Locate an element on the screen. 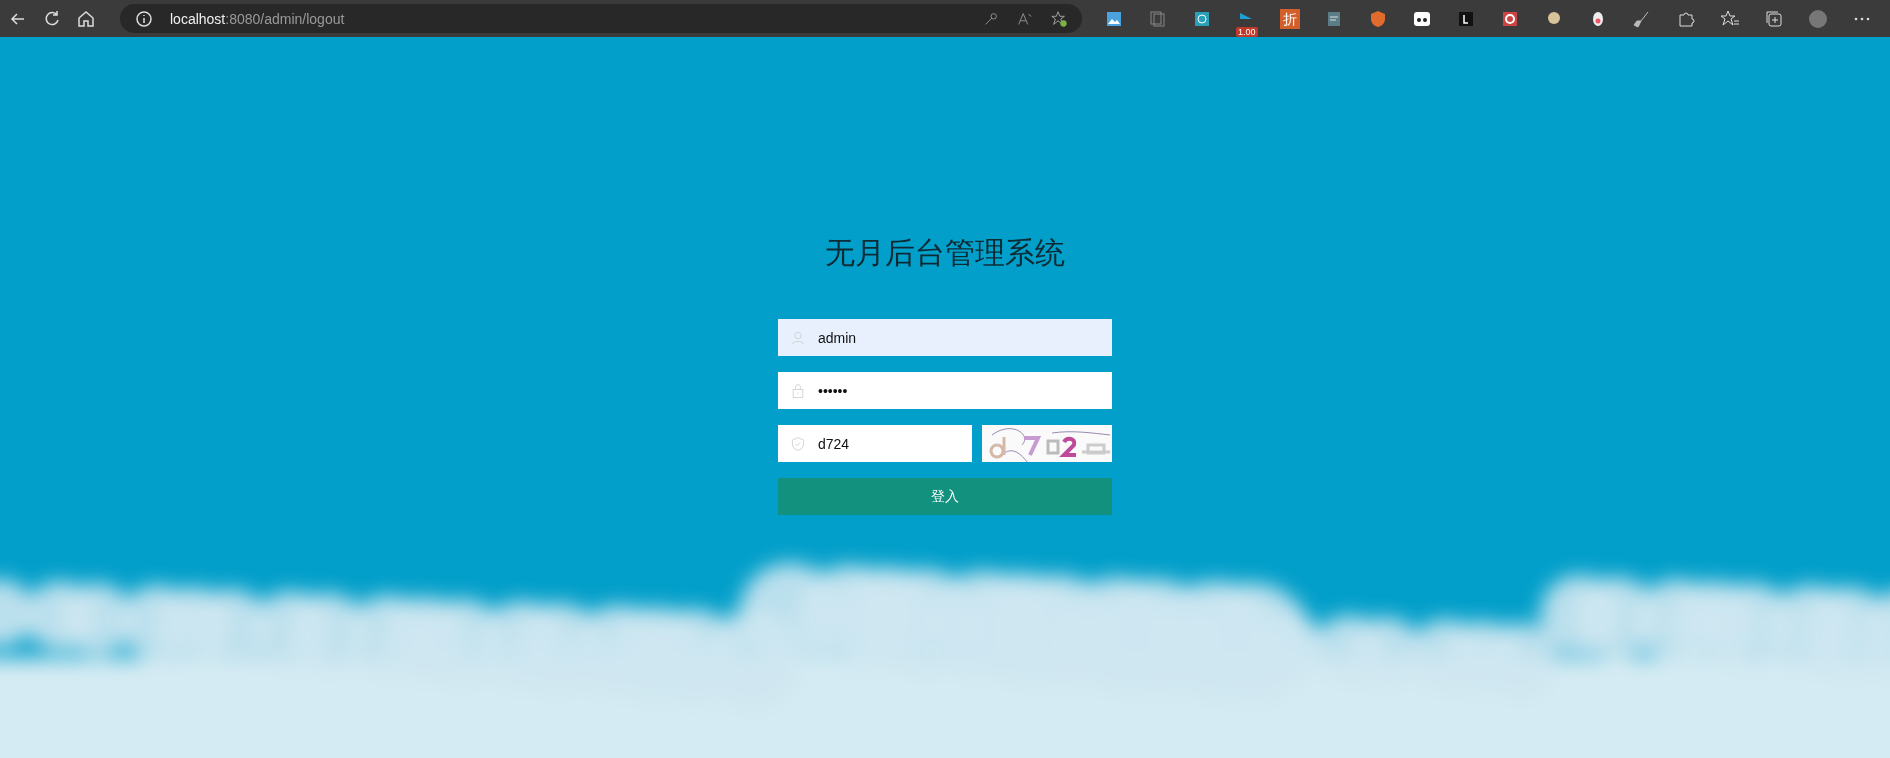  copy-icon is located at coordinates (1158, 18).